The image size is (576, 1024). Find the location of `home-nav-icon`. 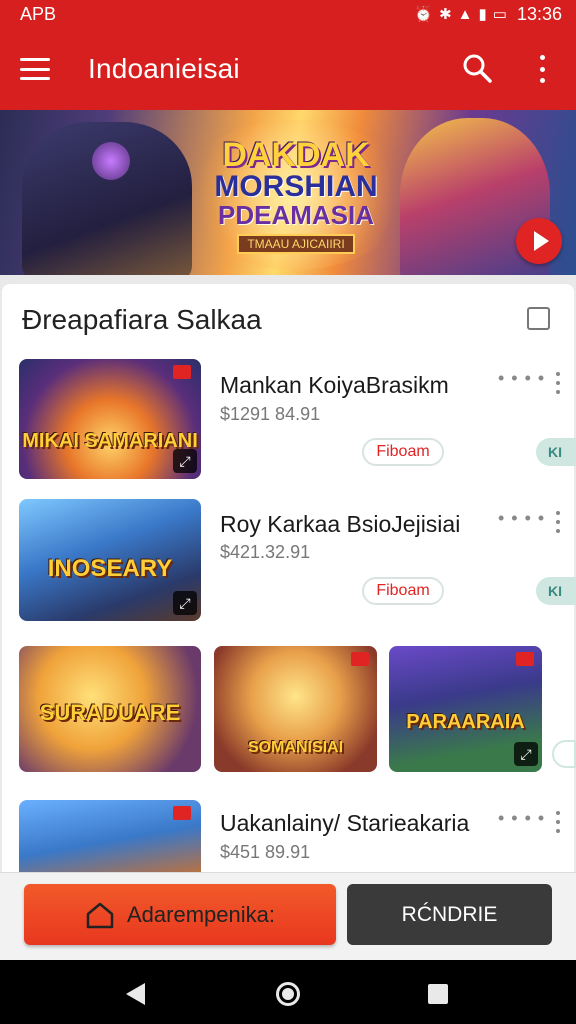

home-nav-icon is located at coordinates (288, 994).